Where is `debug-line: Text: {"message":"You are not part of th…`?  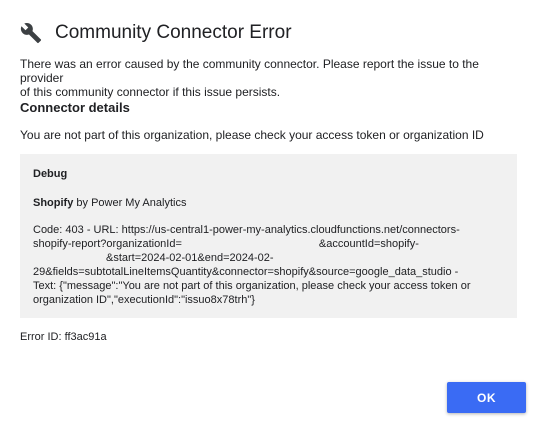
debug-line: Text: {"message":"You are not part of th… is located at coordinates (268, 286).